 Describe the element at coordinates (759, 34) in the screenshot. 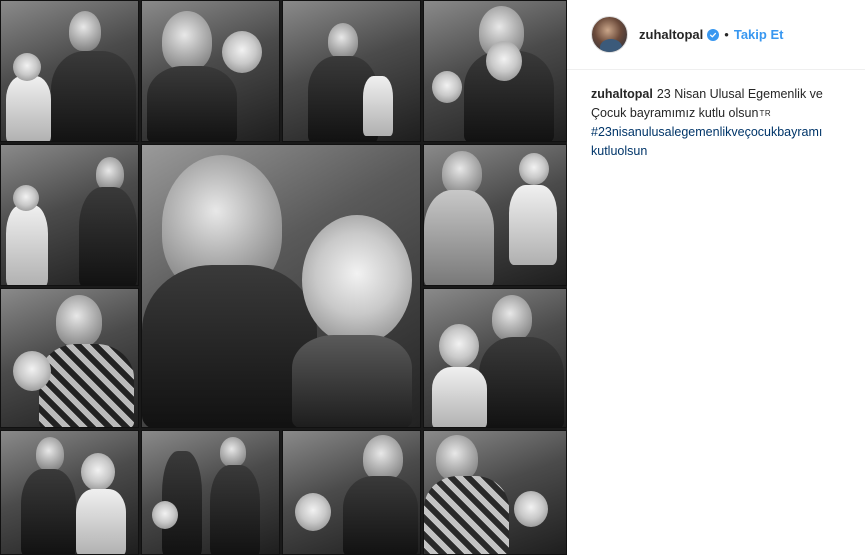

I see `follow-button: Takip Et` at that location.